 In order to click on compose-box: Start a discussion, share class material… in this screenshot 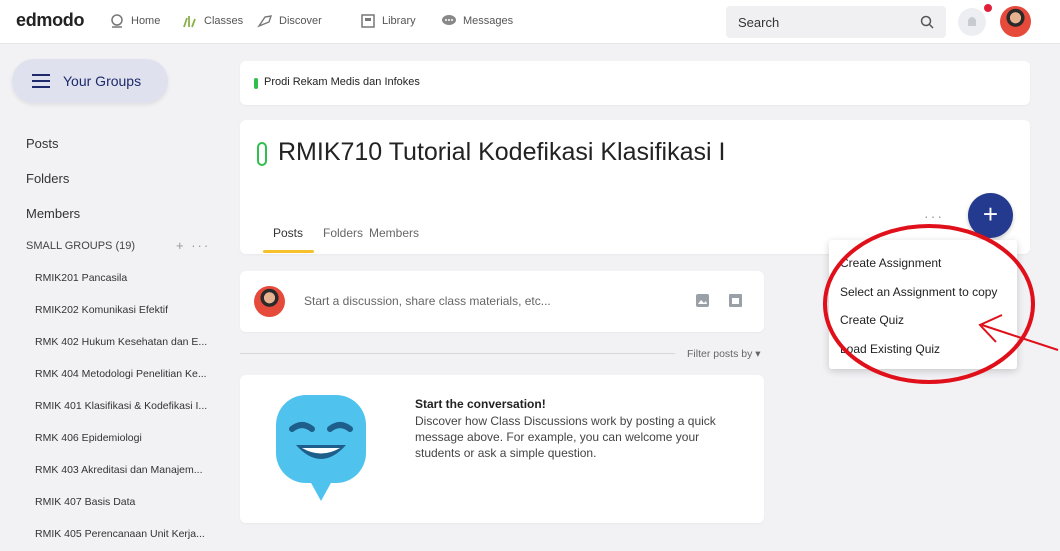, I will do `click(502, 301)`.